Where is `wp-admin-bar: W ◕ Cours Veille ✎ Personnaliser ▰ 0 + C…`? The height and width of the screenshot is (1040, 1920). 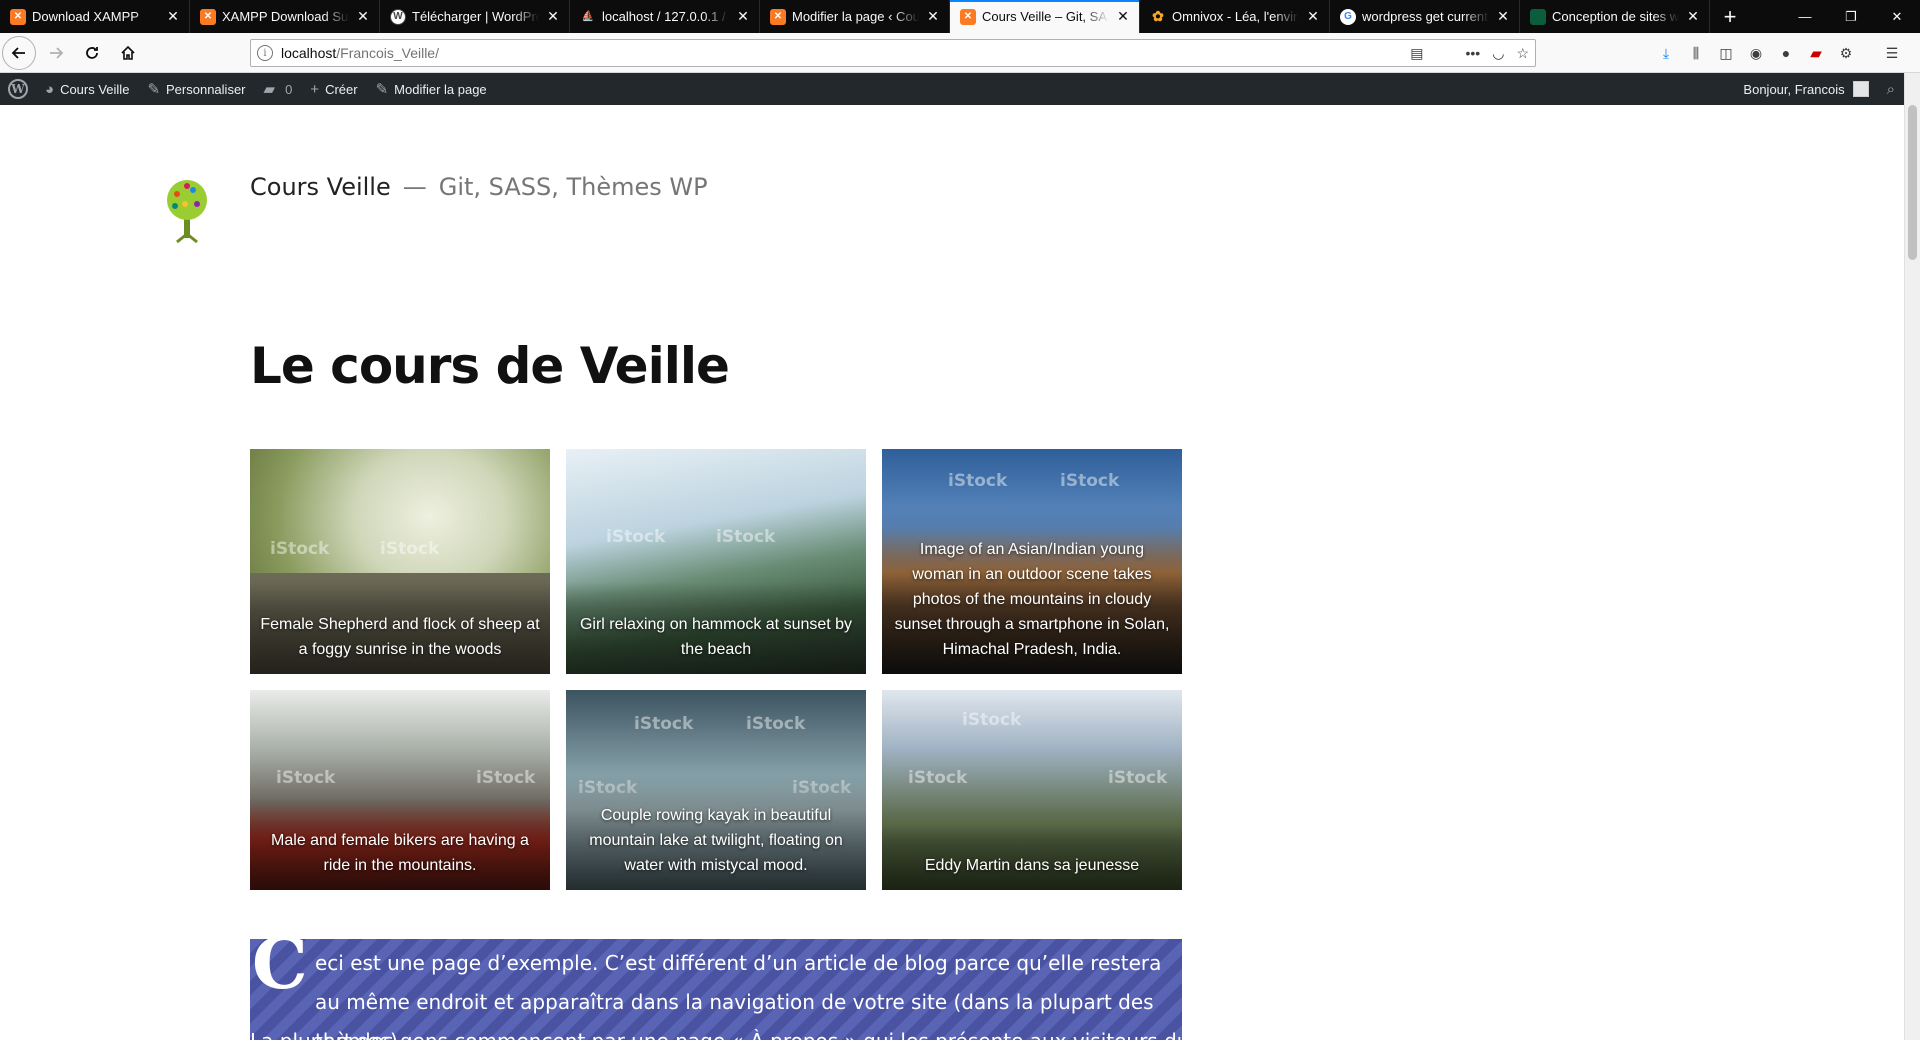 wp-admin-bar: W ◕ Cours Veille ✎ Personnaliser ▰ 0 + C… is located at coordinates (952, 89).